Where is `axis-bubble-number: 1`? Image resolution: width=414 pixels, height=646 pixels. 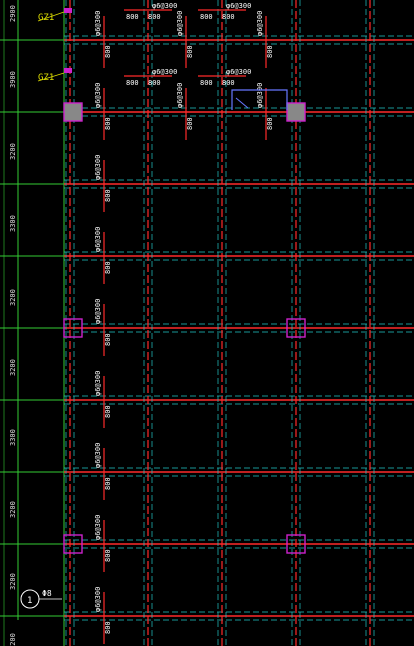 axis-bubble-number: 1 is located at coordinates (29, 601).